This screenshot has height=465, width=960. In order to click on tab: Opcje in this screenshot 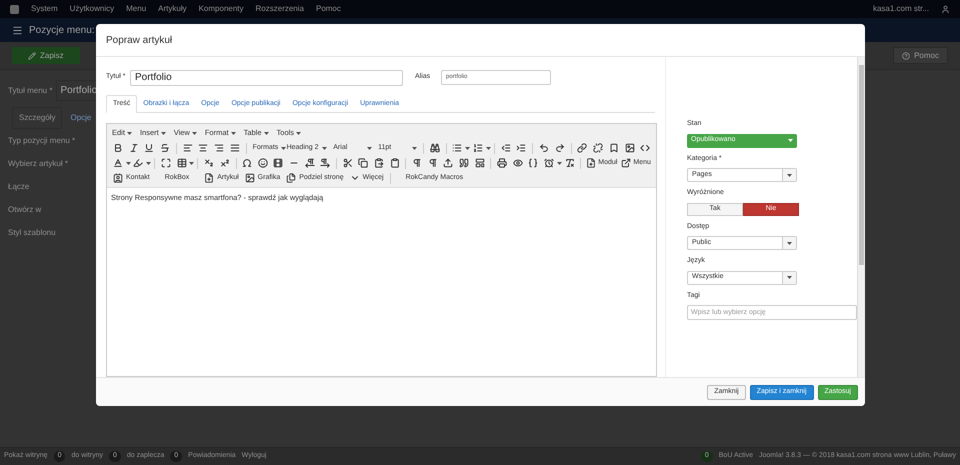, I will do `click(81, 118)`.